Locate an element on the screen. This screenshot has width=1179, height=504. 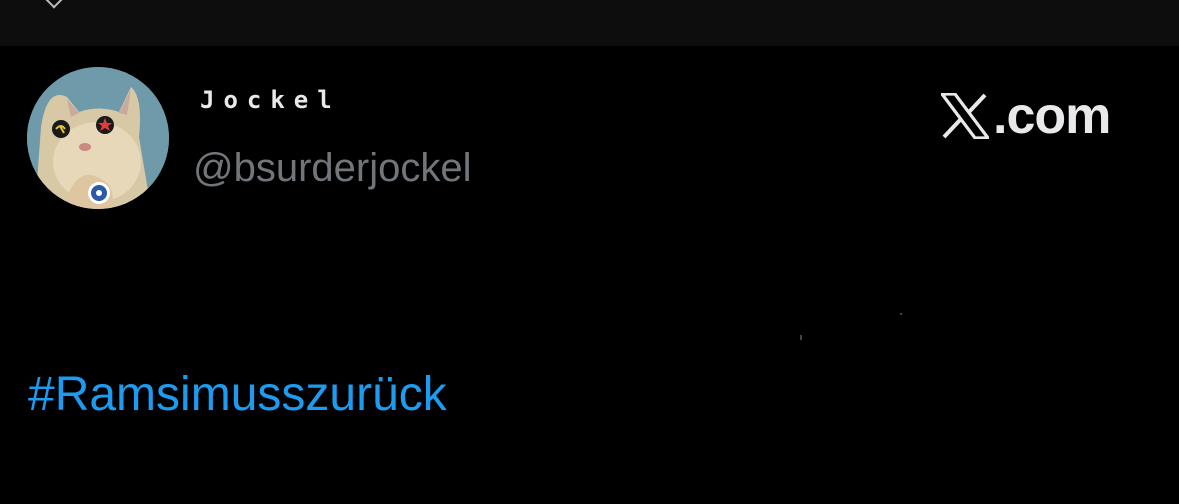
x-com-logo: .com is located at coordinates (1026, 116).